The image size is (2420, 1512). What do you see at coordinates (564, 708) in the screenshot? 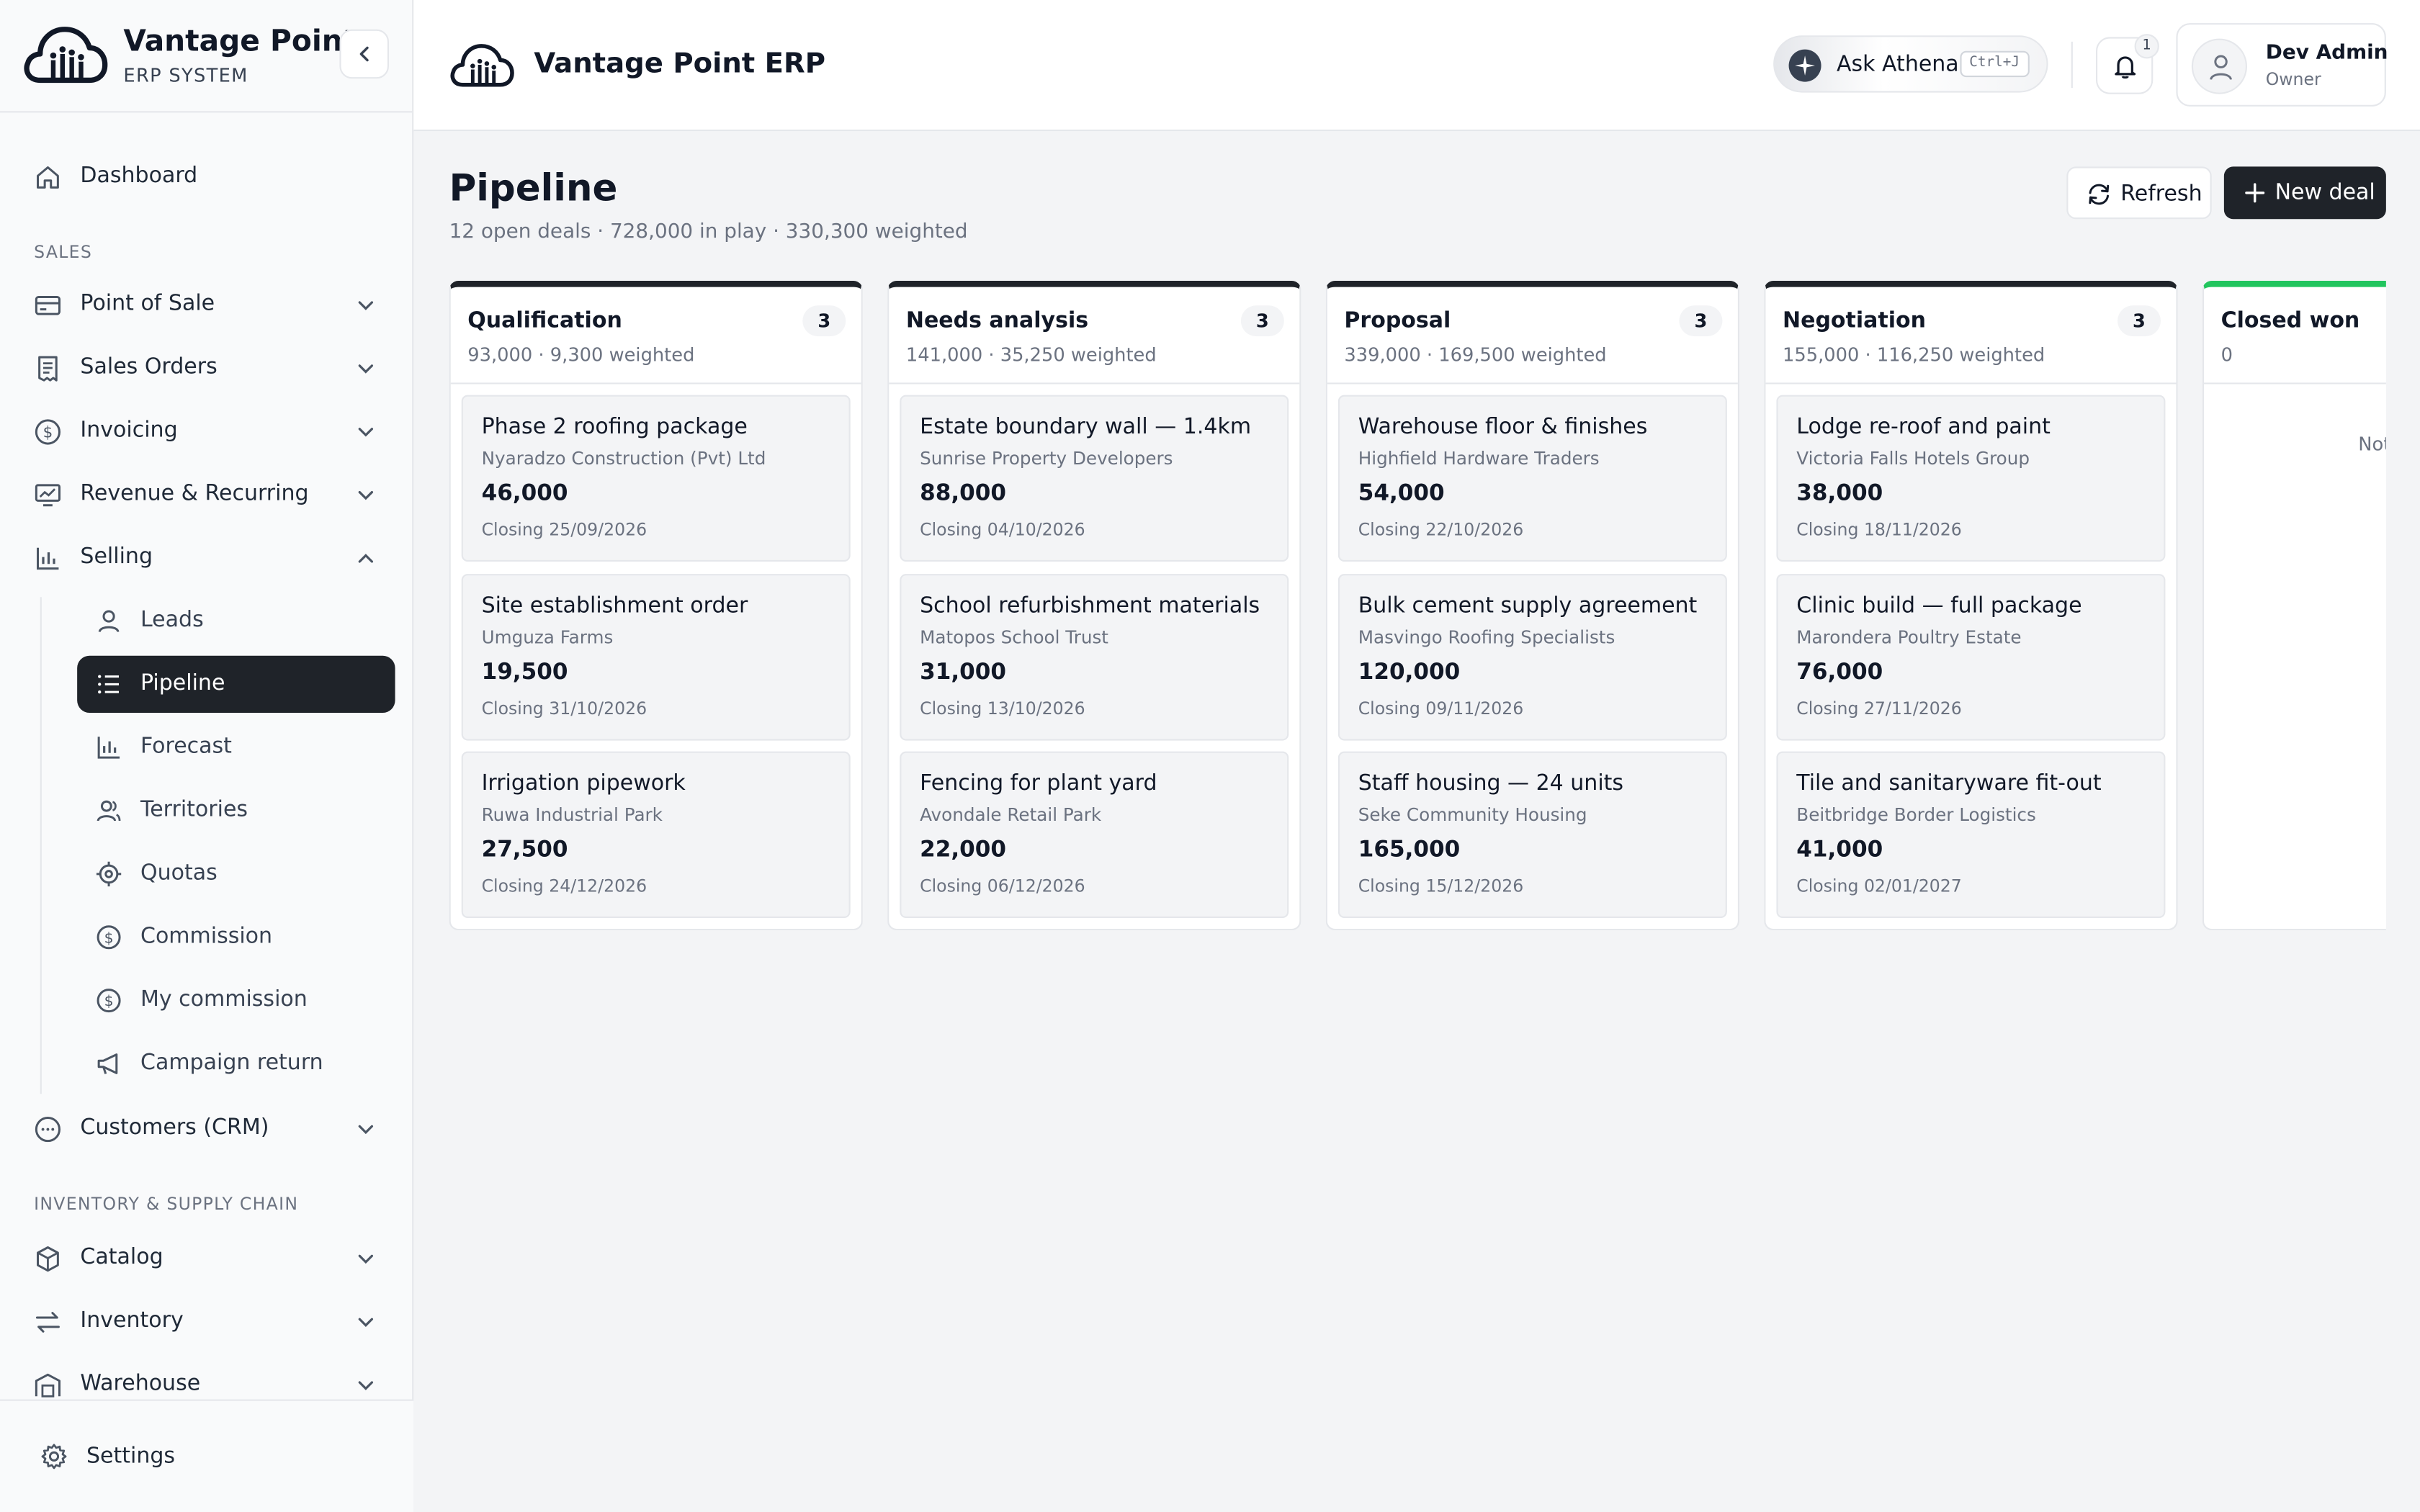
I see `deal-closing-date: Closing 31/10/2026` at bounding box center [564, 708].